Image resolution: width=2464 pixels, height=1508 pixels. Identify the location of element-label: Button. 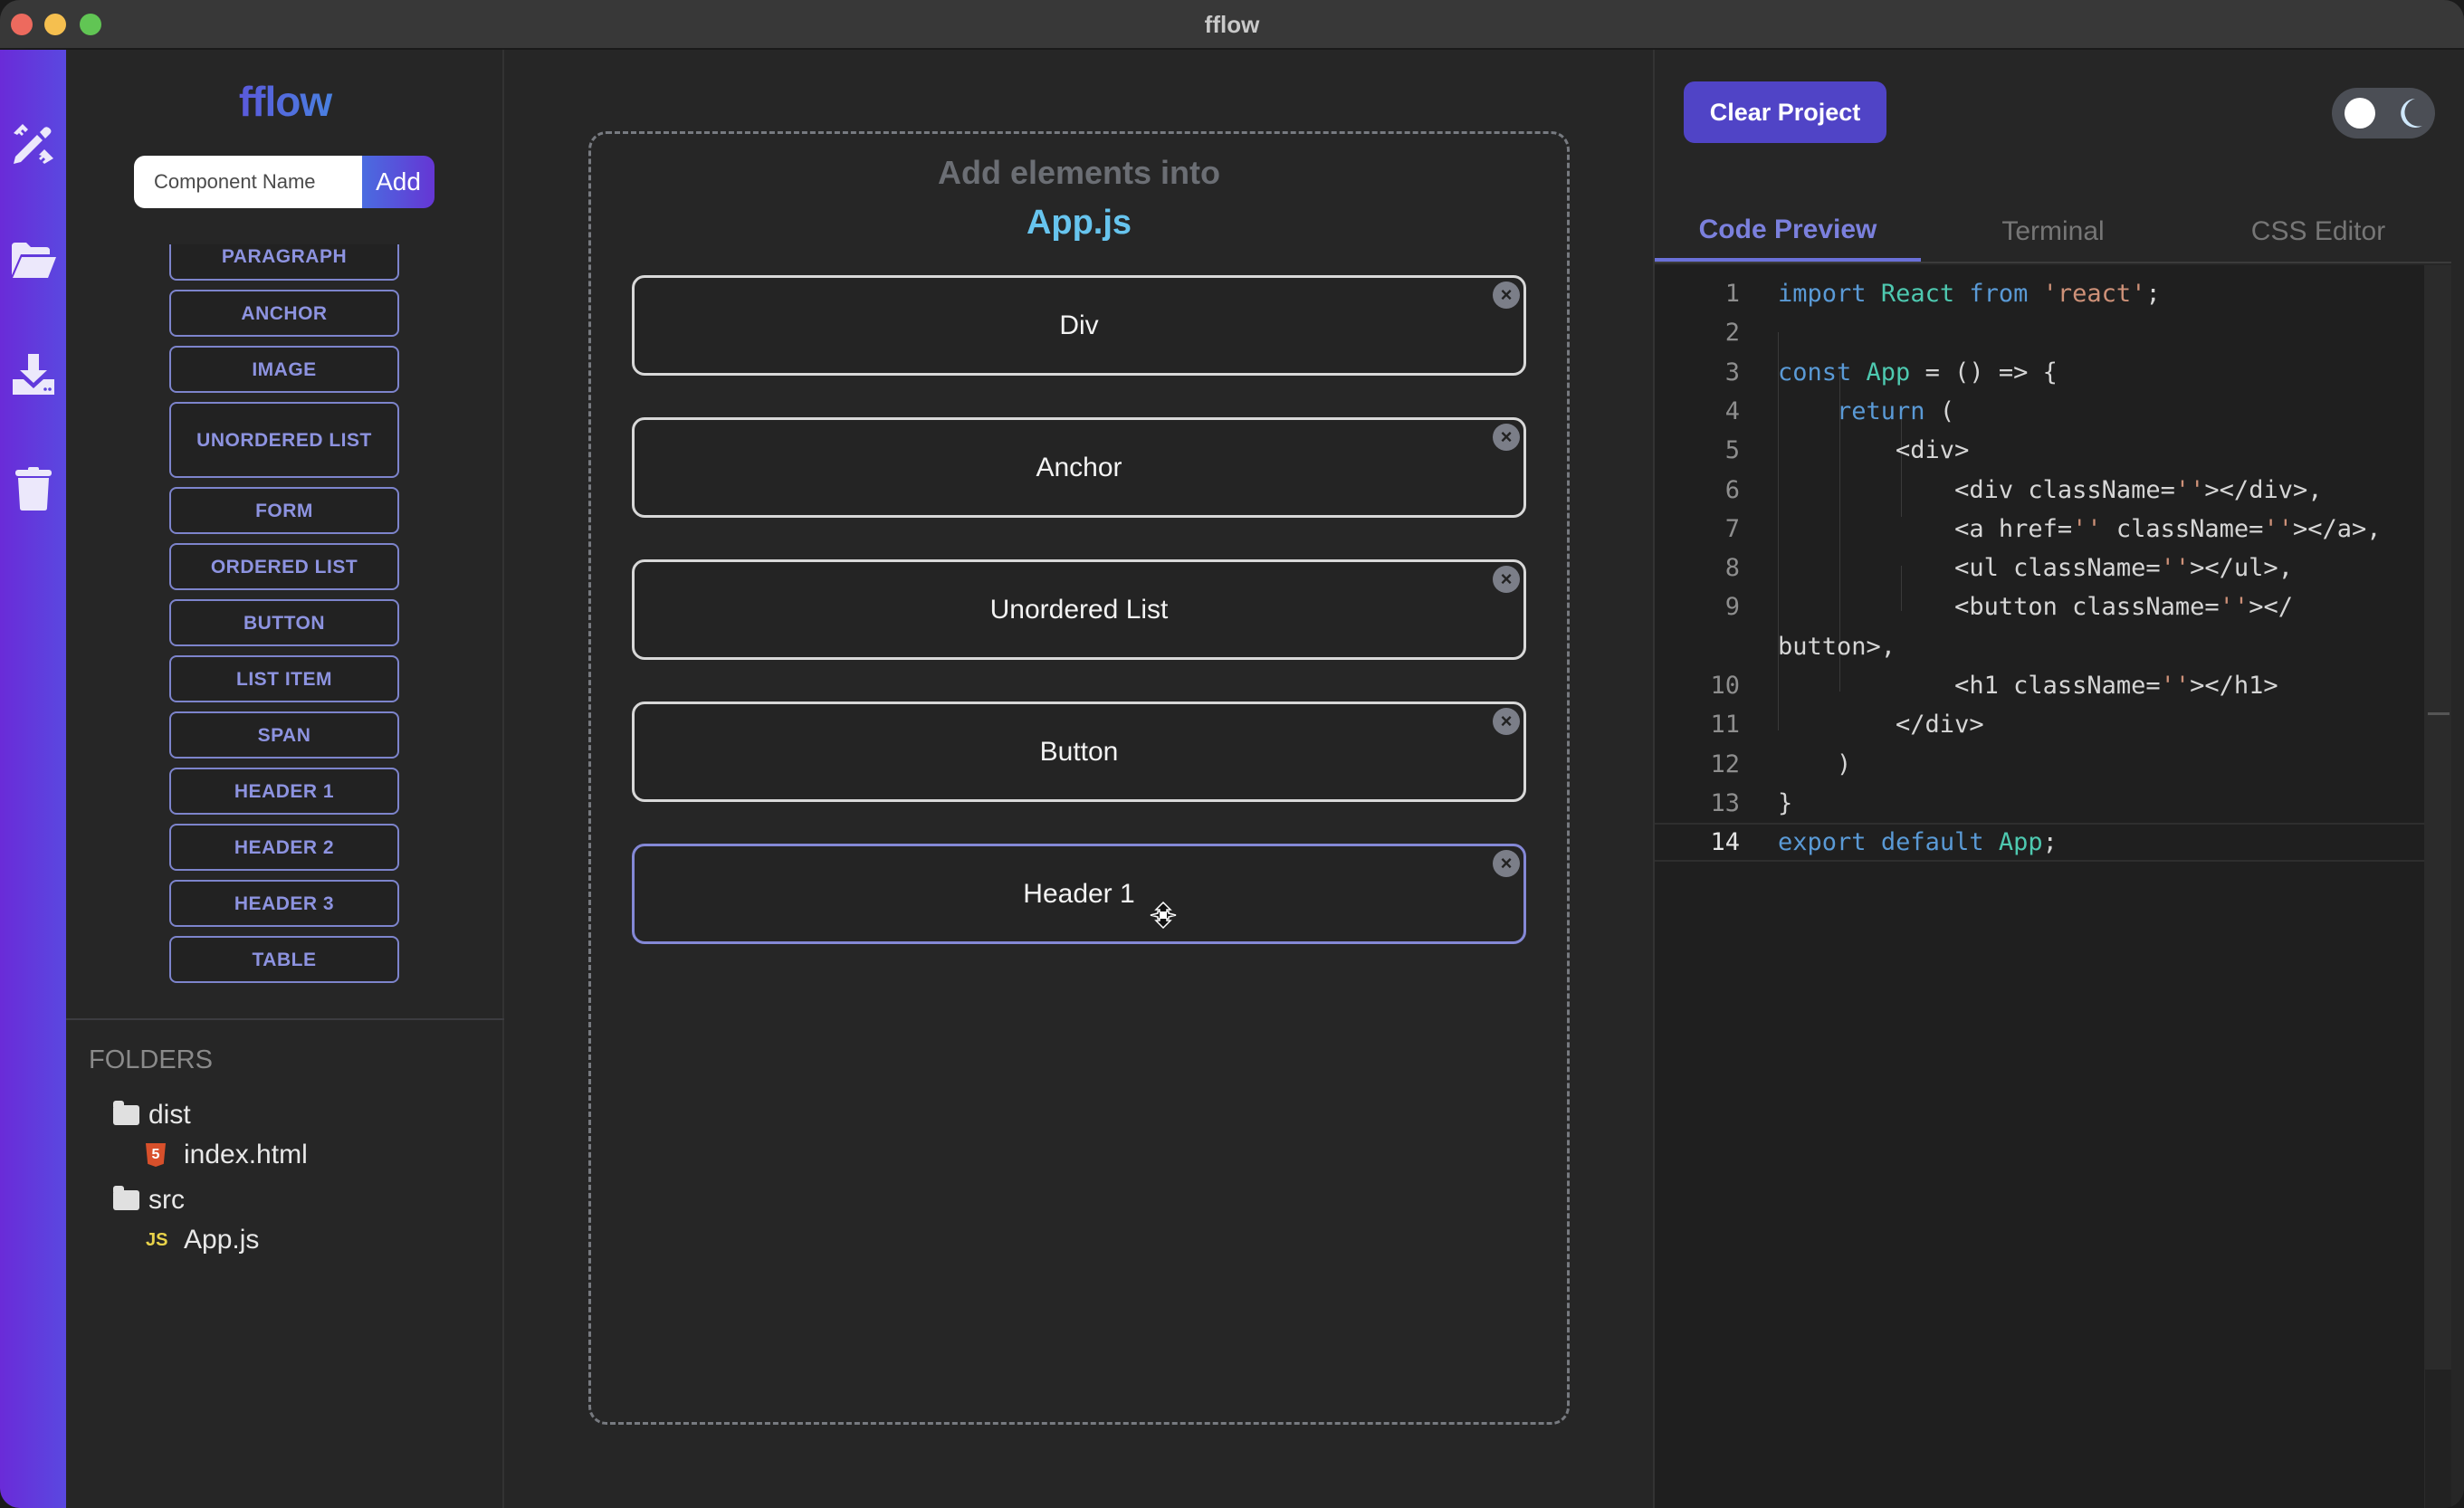
(1079, 751).